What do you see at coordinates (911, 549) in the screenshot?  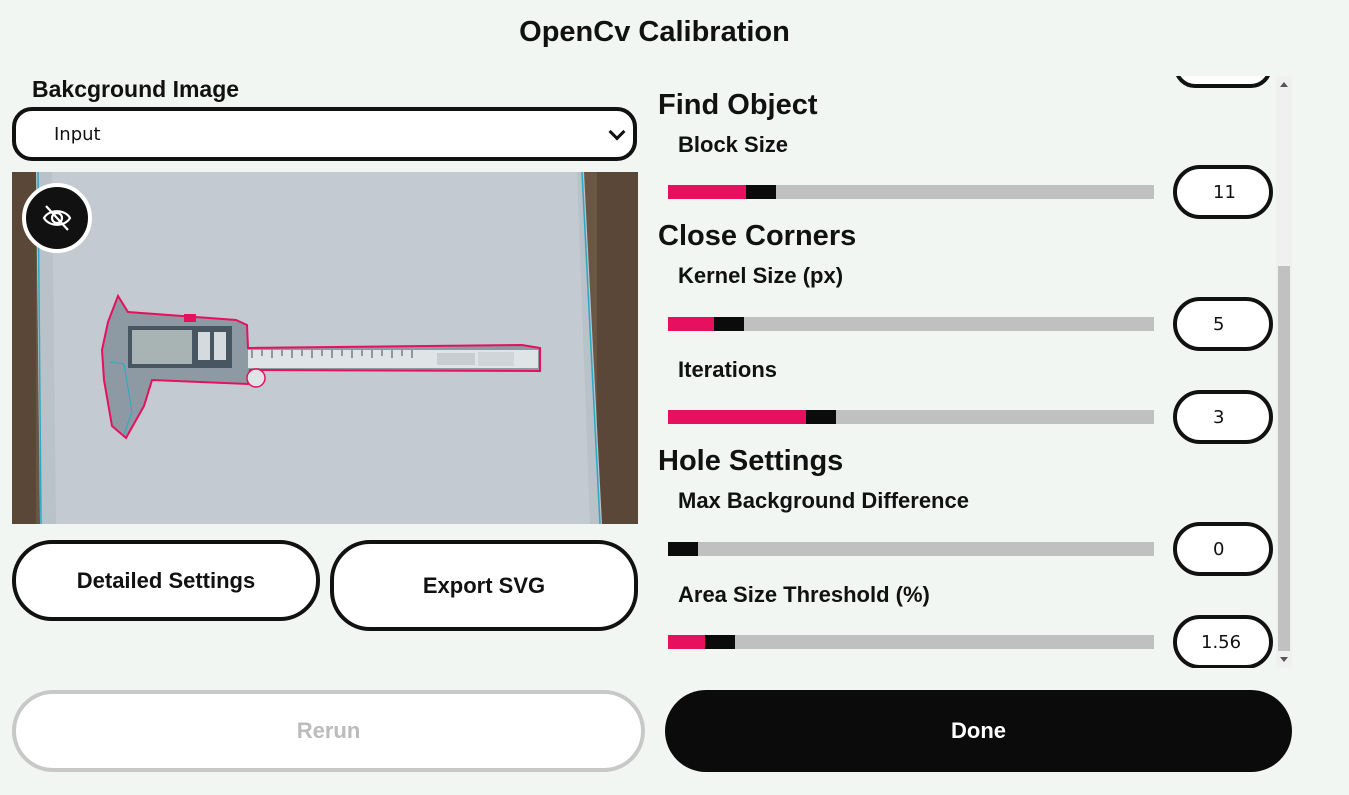 I see `max-background-difference-slider` at bounding box center [911, 549].